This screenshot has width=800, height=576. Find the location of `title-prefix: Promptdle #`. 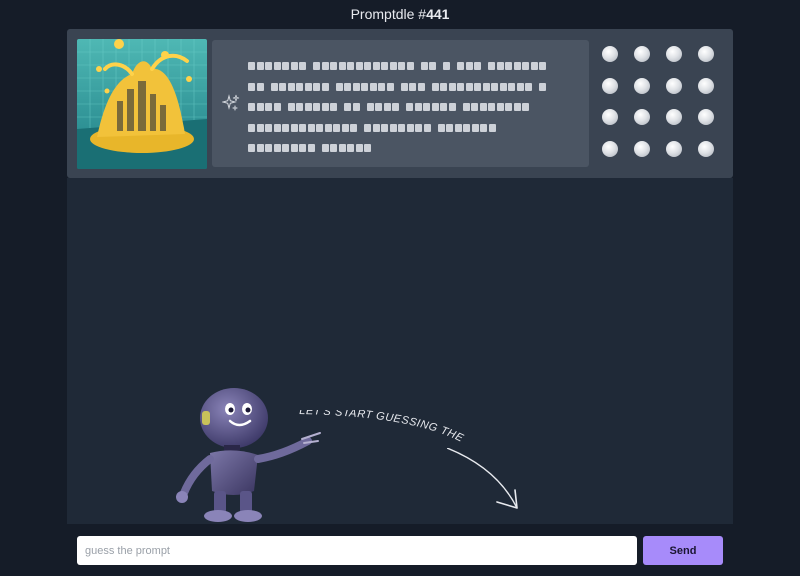

title-prefix: Promptdle # is located at coordinates (388, 14).